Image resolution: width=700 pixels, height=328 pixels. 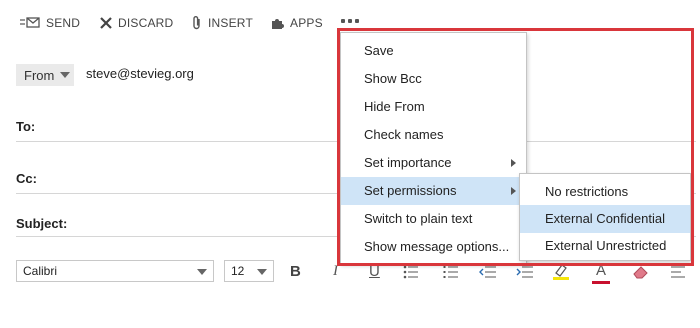 I want to click on numbering-icon, so click(x=451, y=272).